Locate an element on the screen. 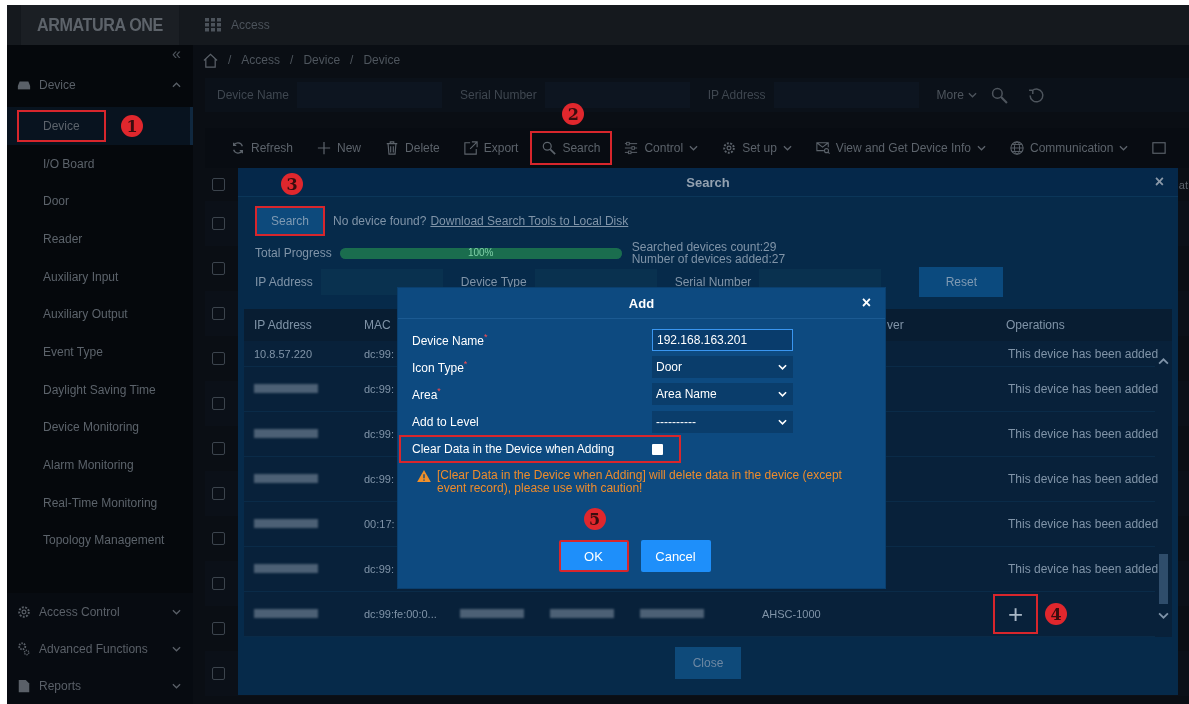 This screenshot has width=1189, height=704. toolbar-button: Refresh is located at coordinates (262, 148).